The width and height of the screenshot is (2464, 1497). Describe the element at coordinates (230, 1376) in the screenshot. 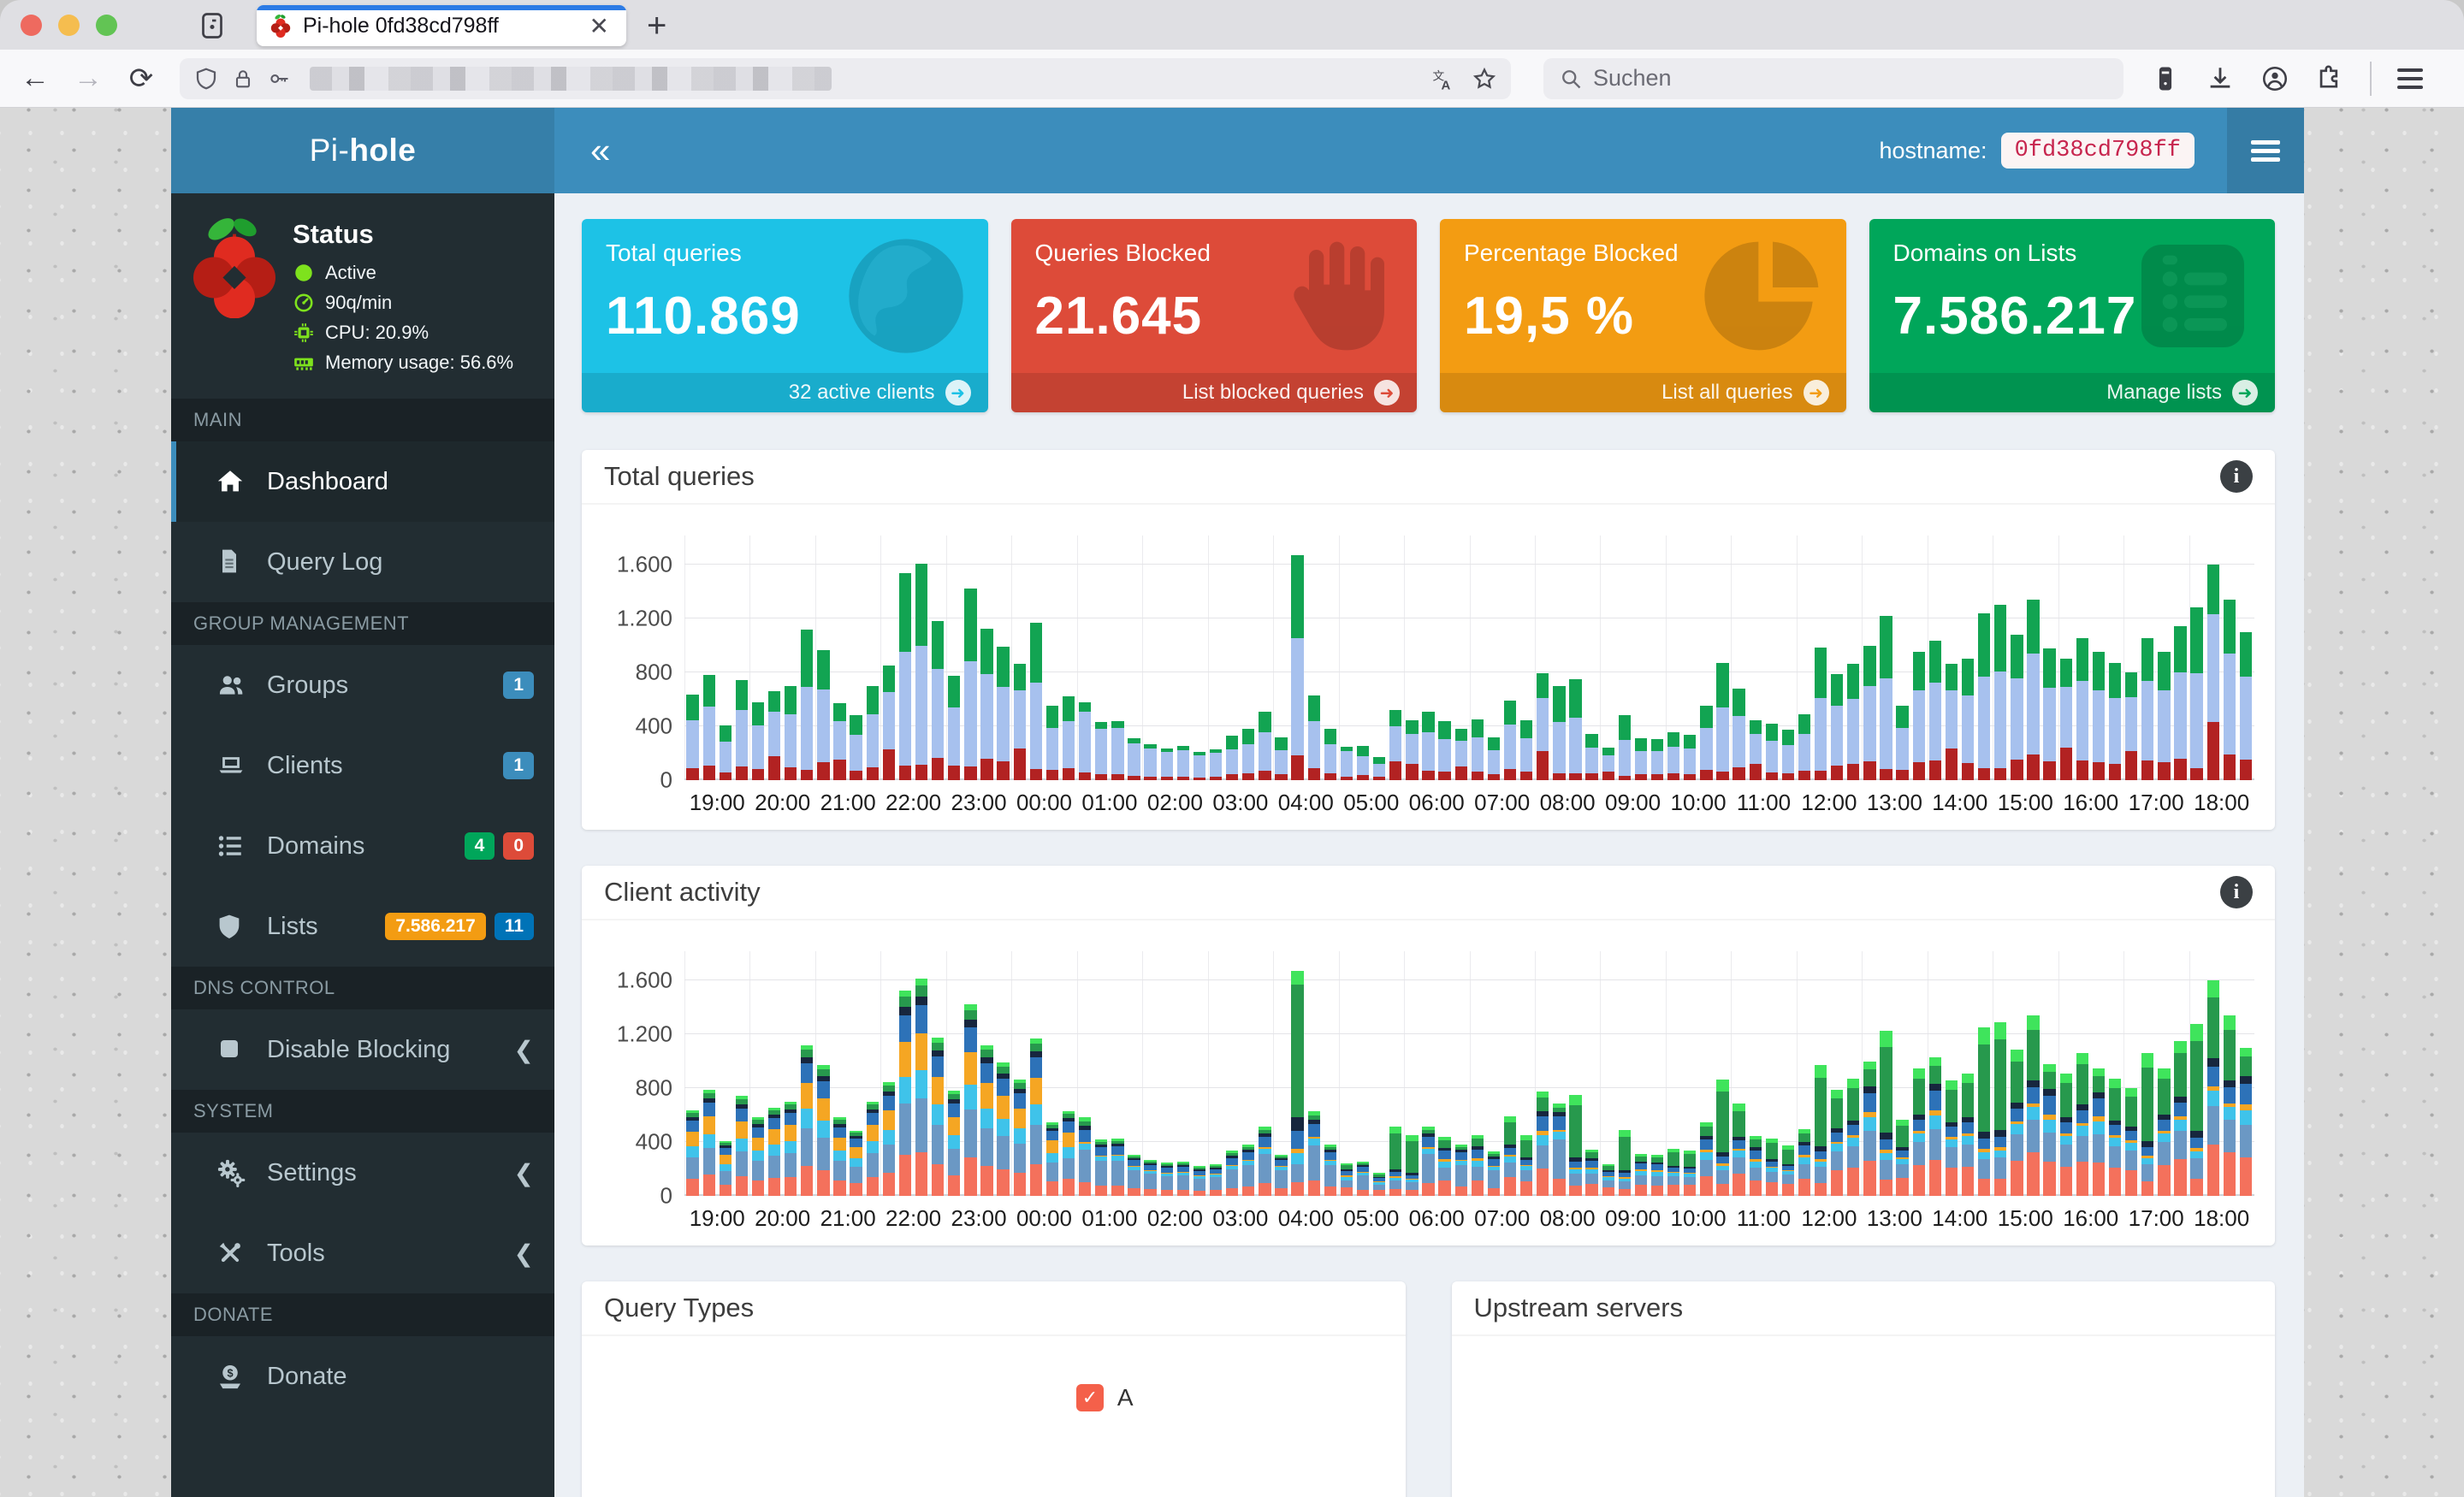

I see `donate-icon: $` at that location.